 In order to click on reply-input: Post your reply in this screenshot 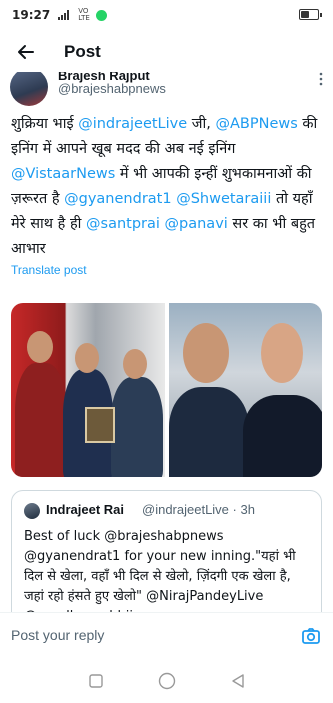, I will do `click(57, 635)`.